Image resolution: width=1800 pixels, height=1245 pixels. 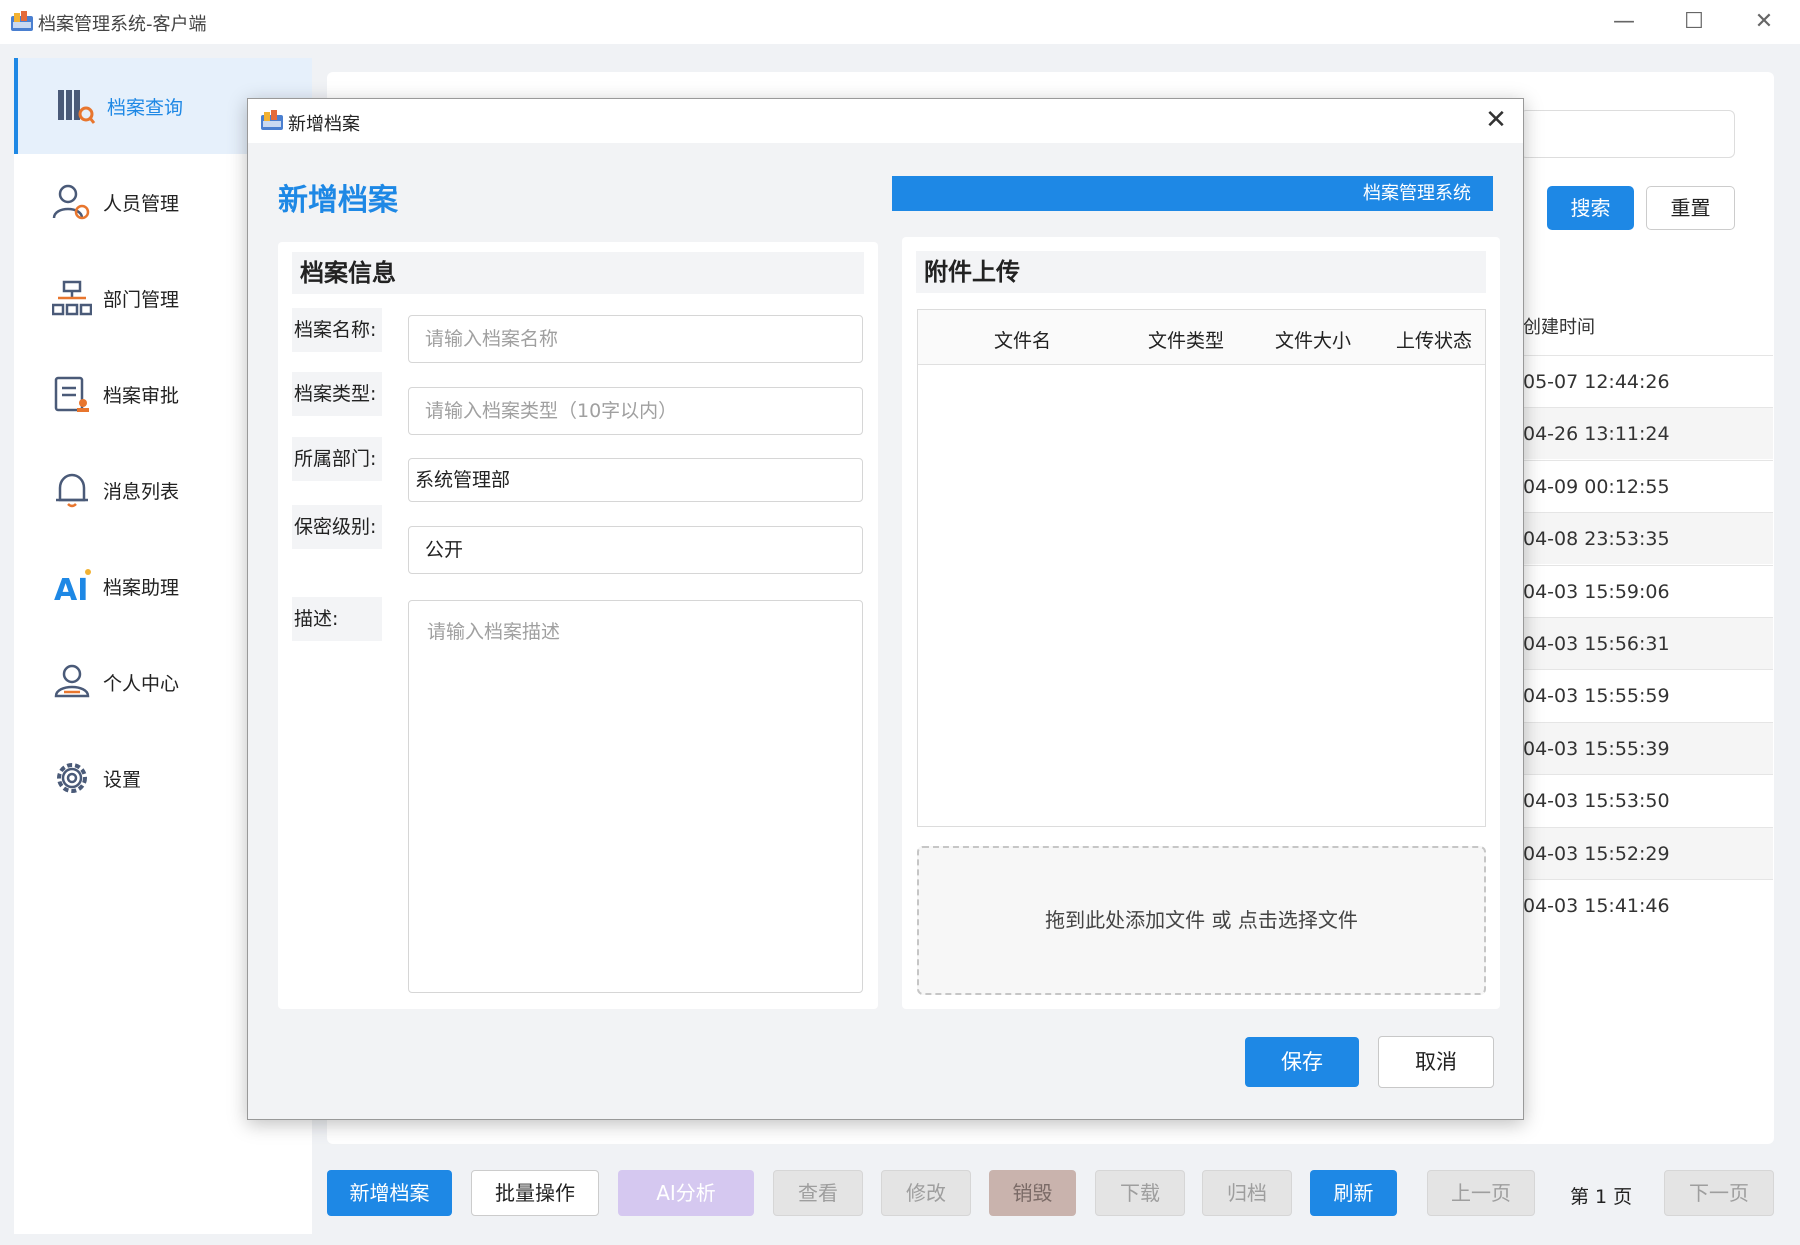 I want to click on file-dropzone: 拖到此处添加文件 或 点击选择文件, so click(x=1201, y=920).